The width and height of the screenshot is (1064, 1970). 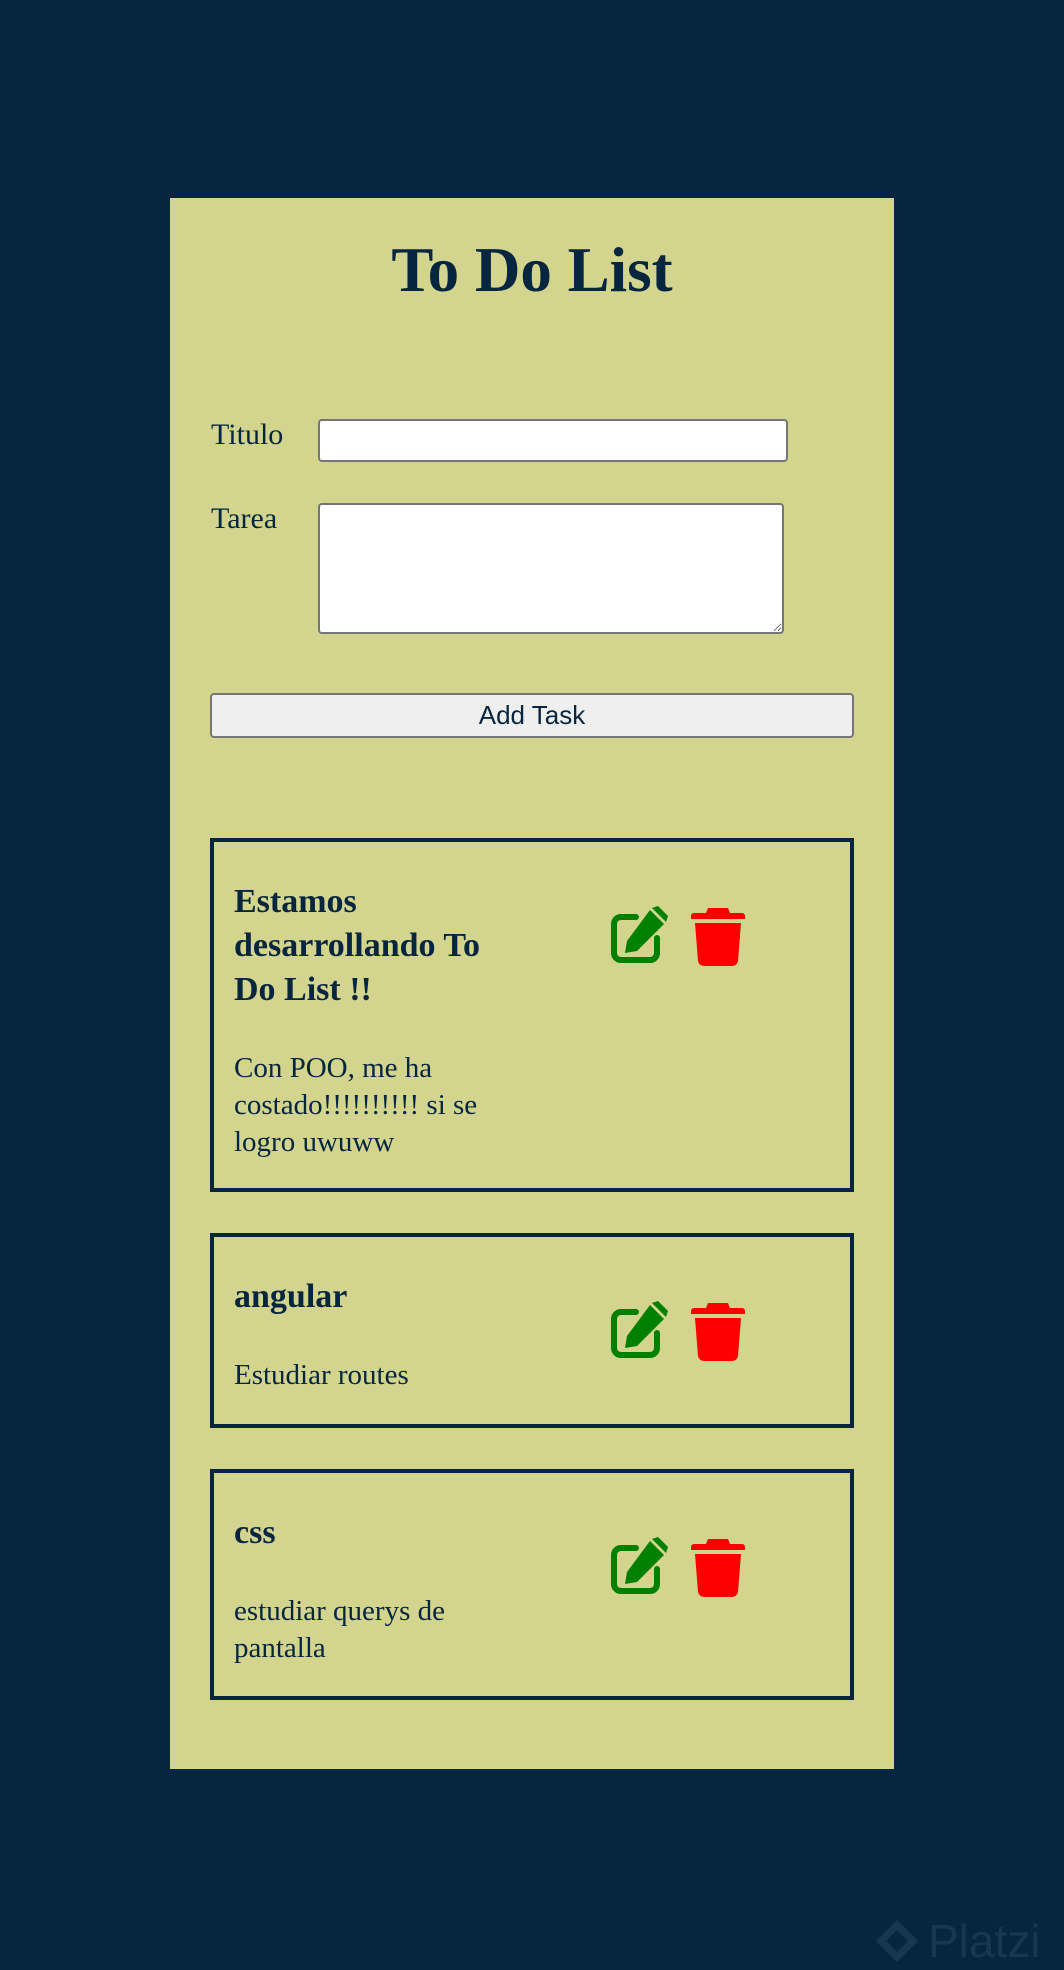 What do you see at coordinates (379, 1589) in the screenshot?
I see `task-content: css estudiar querys de pantalla` at bounding box center [379, 1589].